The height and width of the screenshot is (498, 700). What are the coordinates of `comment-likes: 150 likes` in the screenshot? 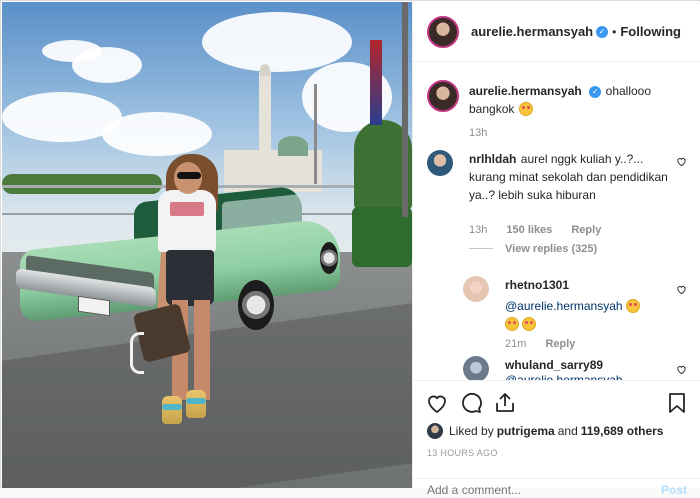 It's located at (529, 230).